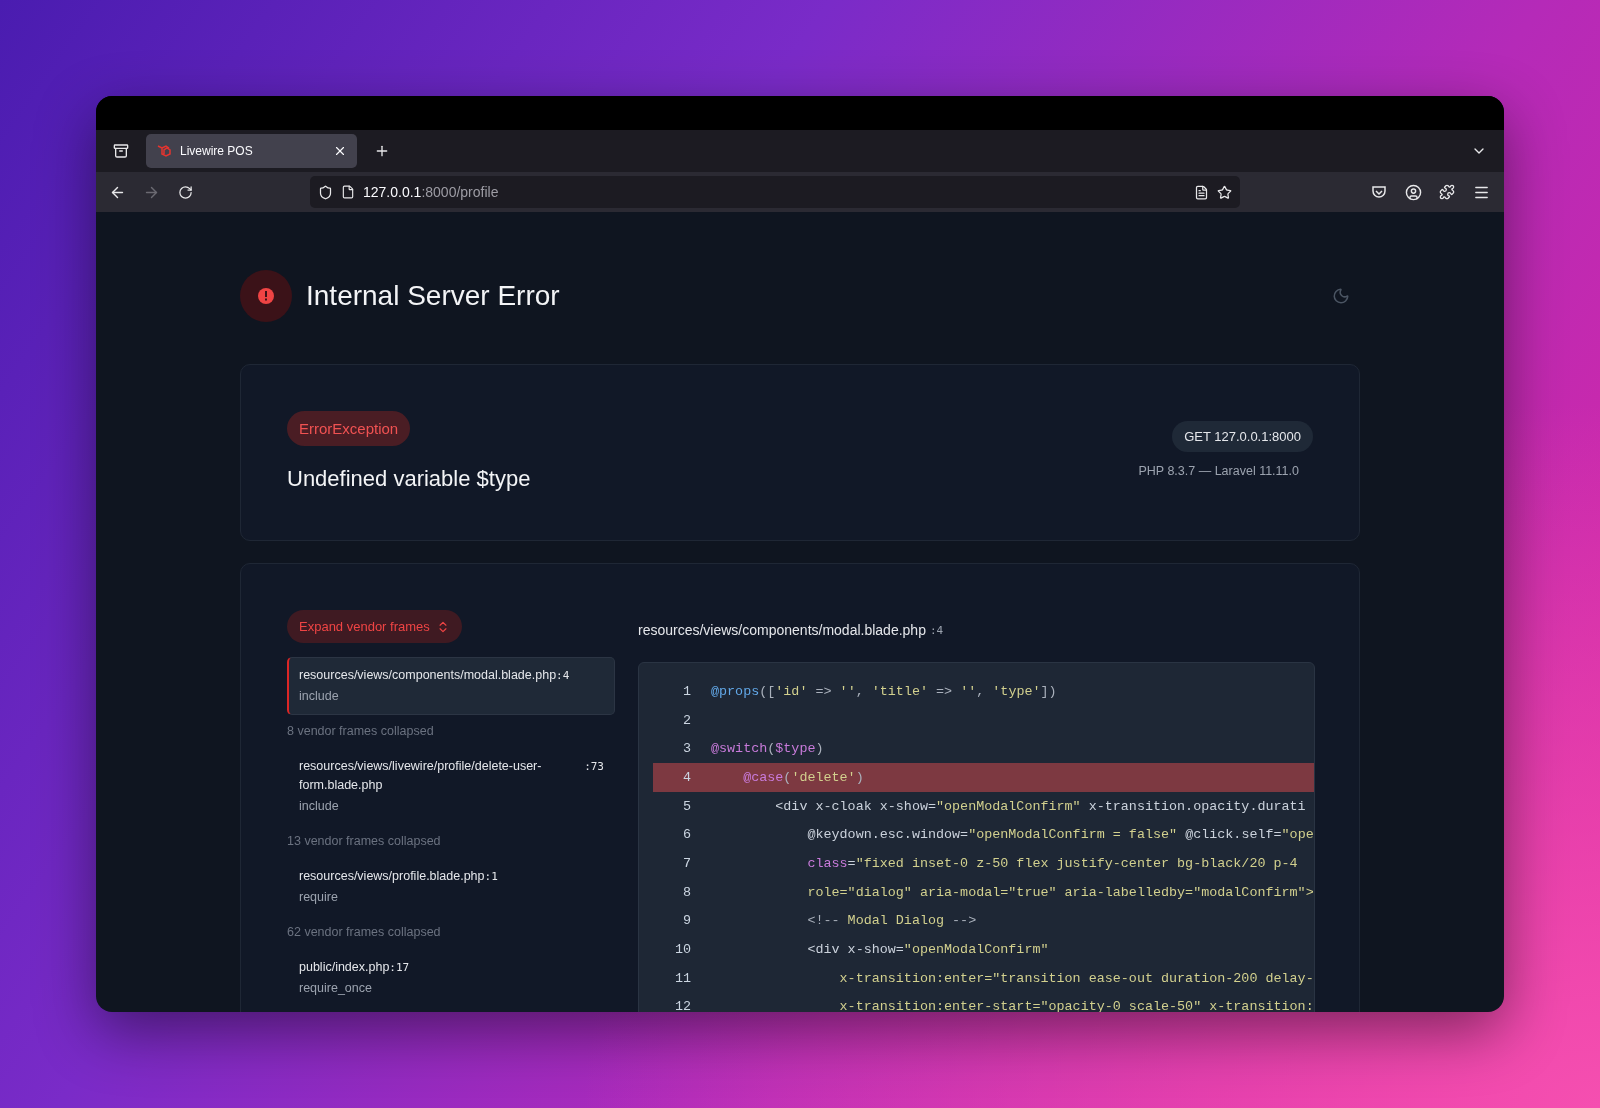 The height and width of the screenshot is (1108, 1600). What do you see at coordinates (451, 686) in the screenshot?
I see `stack-frame: resources/views/components/modal.blade.php:4 include` at bounding box center [451, 686].